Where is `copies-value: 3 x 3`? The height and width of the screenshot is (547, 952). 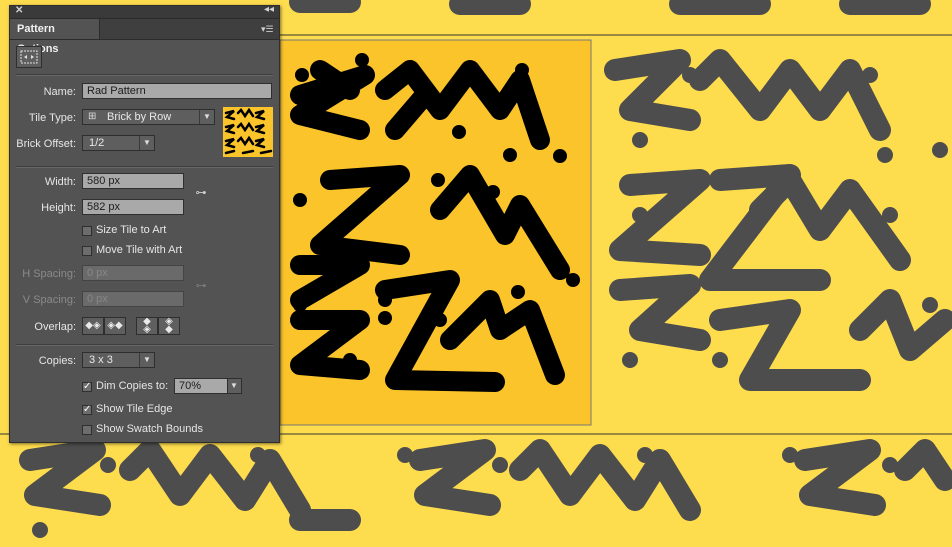 copies-value: 3 x 3 is located at coordinates (101, 360).